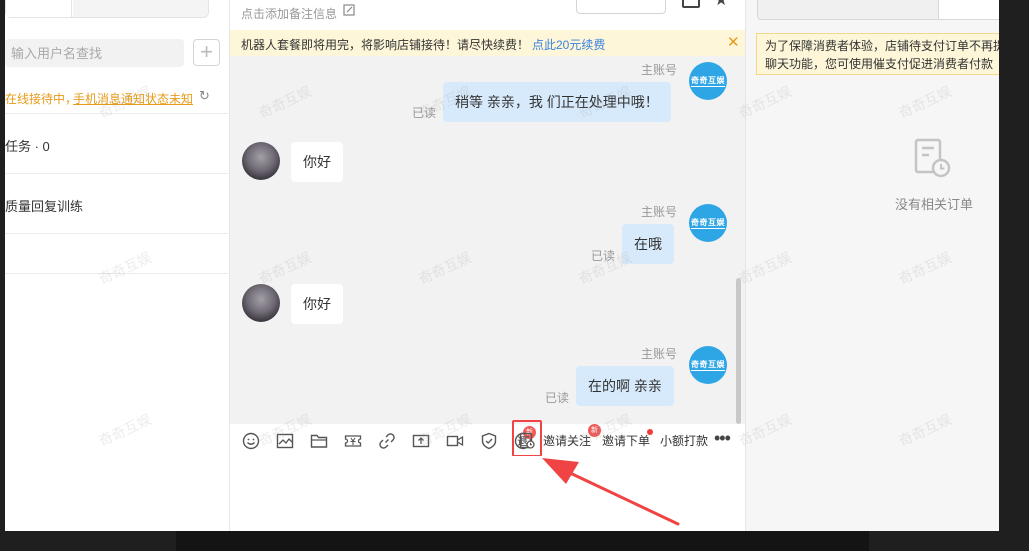 This screenshot has height=551, width=1029. What do you see at coordinates (421, 441) in the screenshot?
I see `upload-icon` at bounding box center [421, 441].